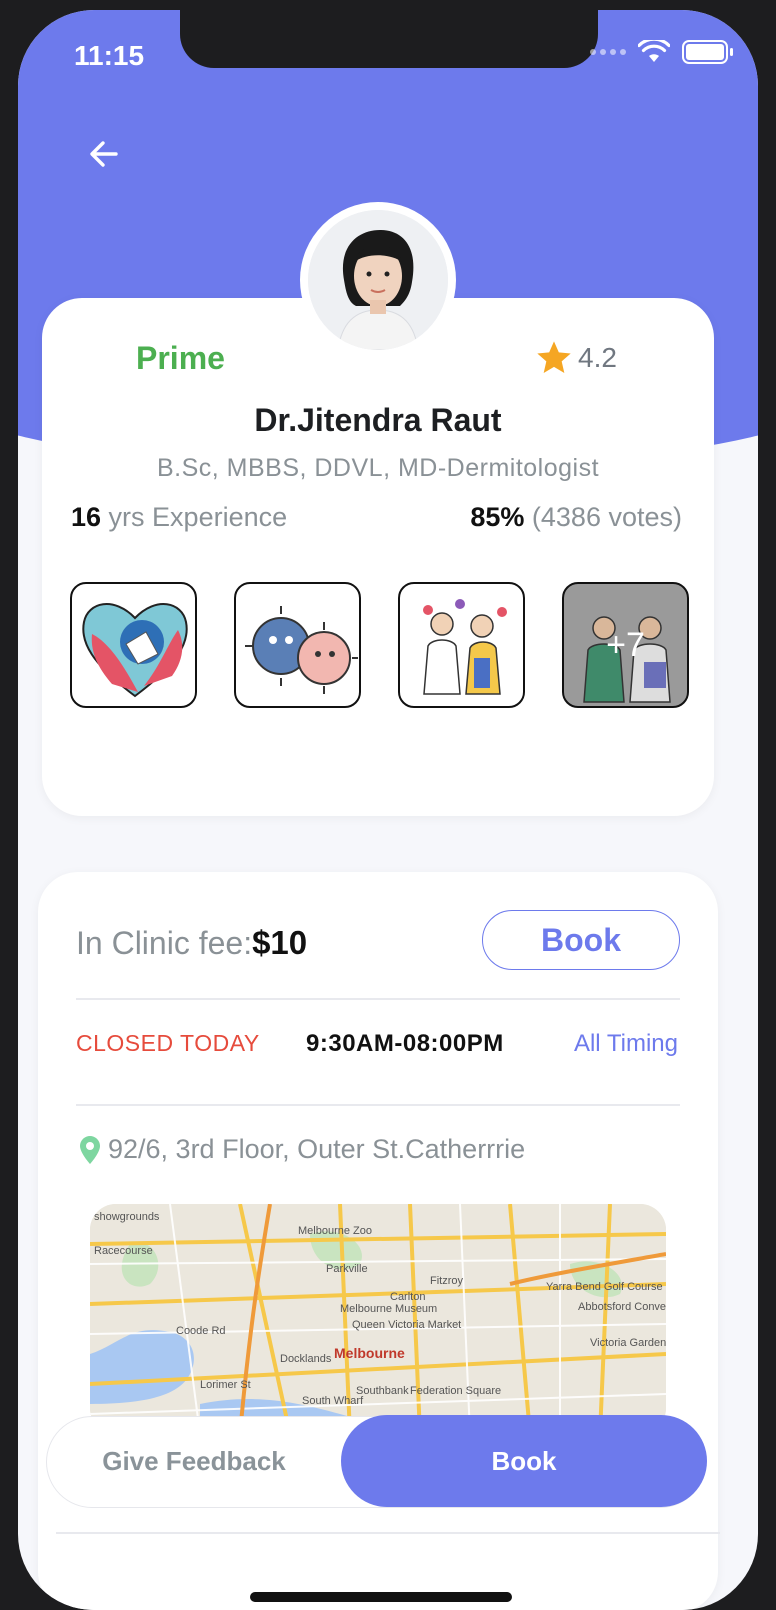 This screenshot has height=1610, width=776. What do you see at coordinates (388, 1309) in the screenshot?
I see `map-label: Melbourne Museum` at bounding box center [388, 1309].